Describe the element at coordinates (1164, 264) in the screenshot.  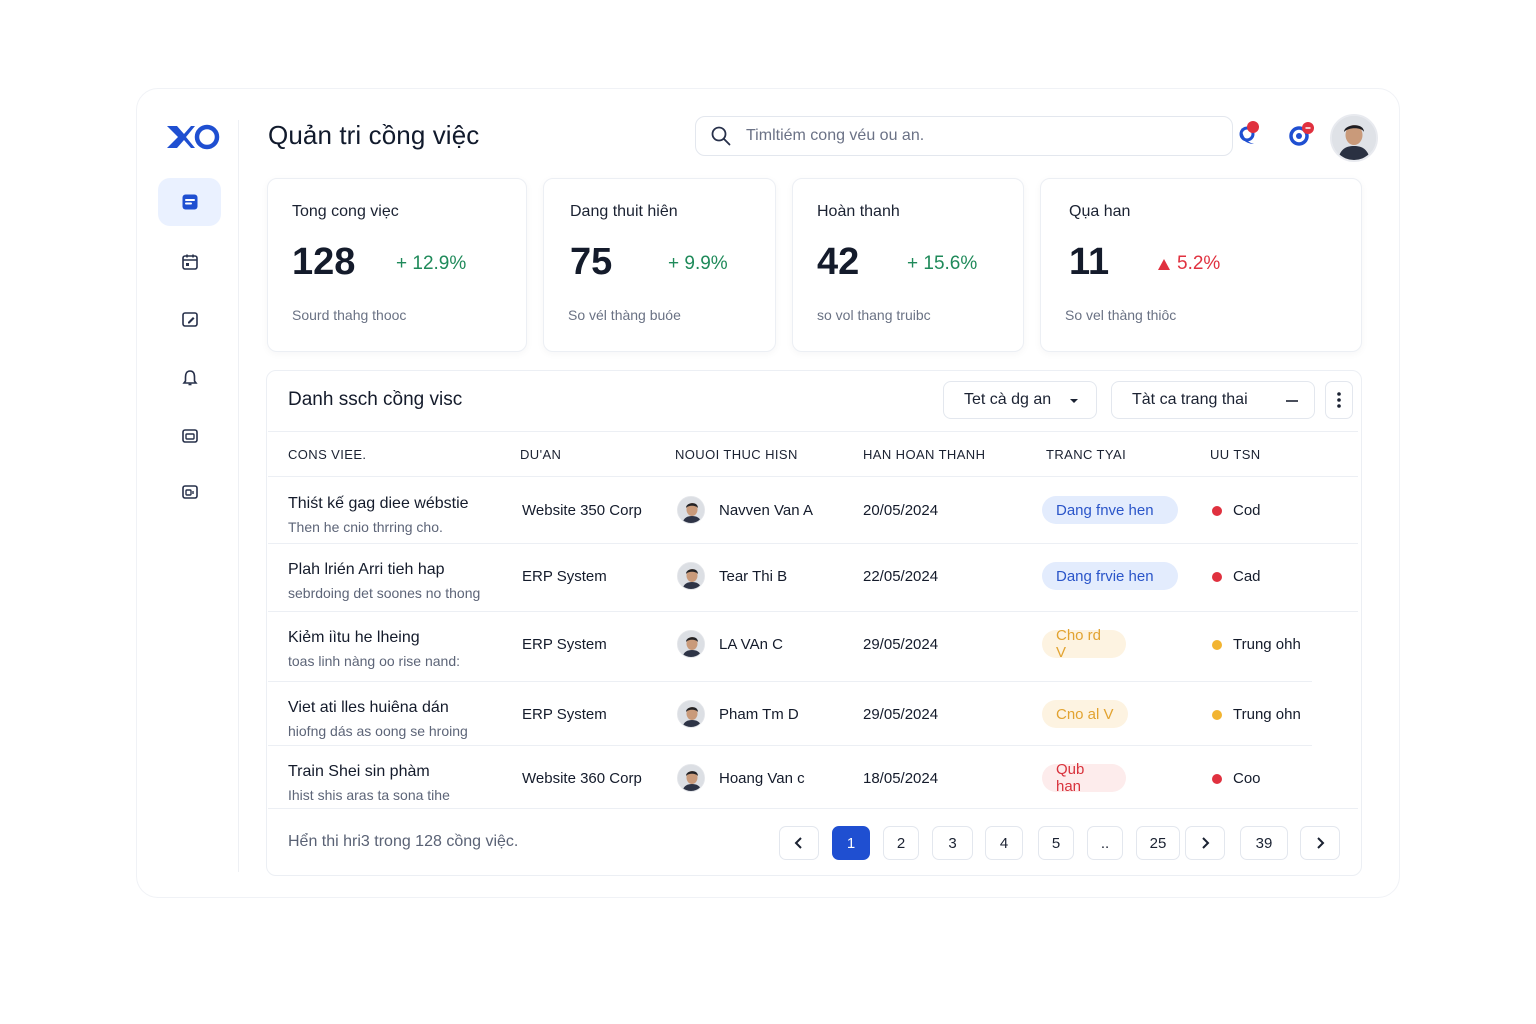
I see `triangle-up-icon` at that location.